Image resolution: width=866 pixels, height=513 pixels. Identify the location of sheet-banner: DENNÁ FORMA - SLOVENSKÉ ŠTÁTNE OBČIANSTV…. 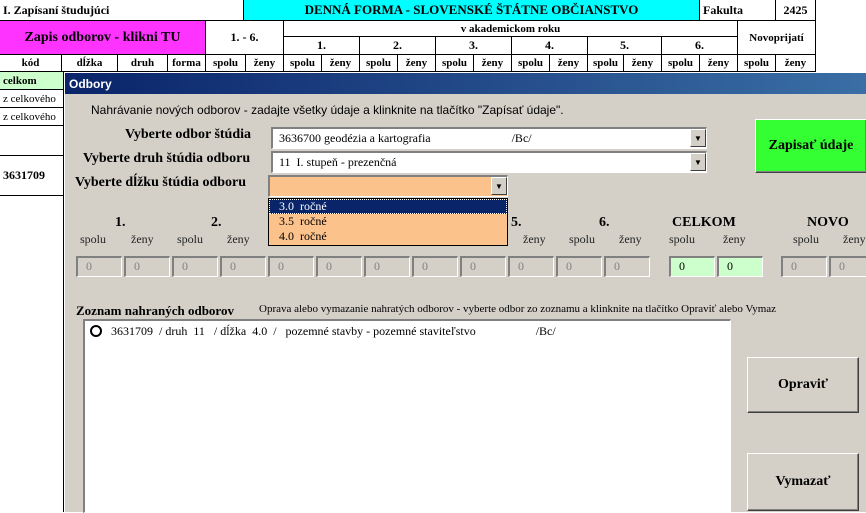
(472, 10).